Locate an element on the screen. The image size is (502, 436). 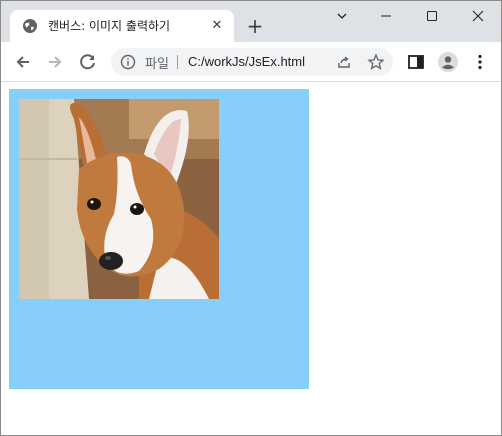
chevron-down-icon is located at coordinates (342, 16).